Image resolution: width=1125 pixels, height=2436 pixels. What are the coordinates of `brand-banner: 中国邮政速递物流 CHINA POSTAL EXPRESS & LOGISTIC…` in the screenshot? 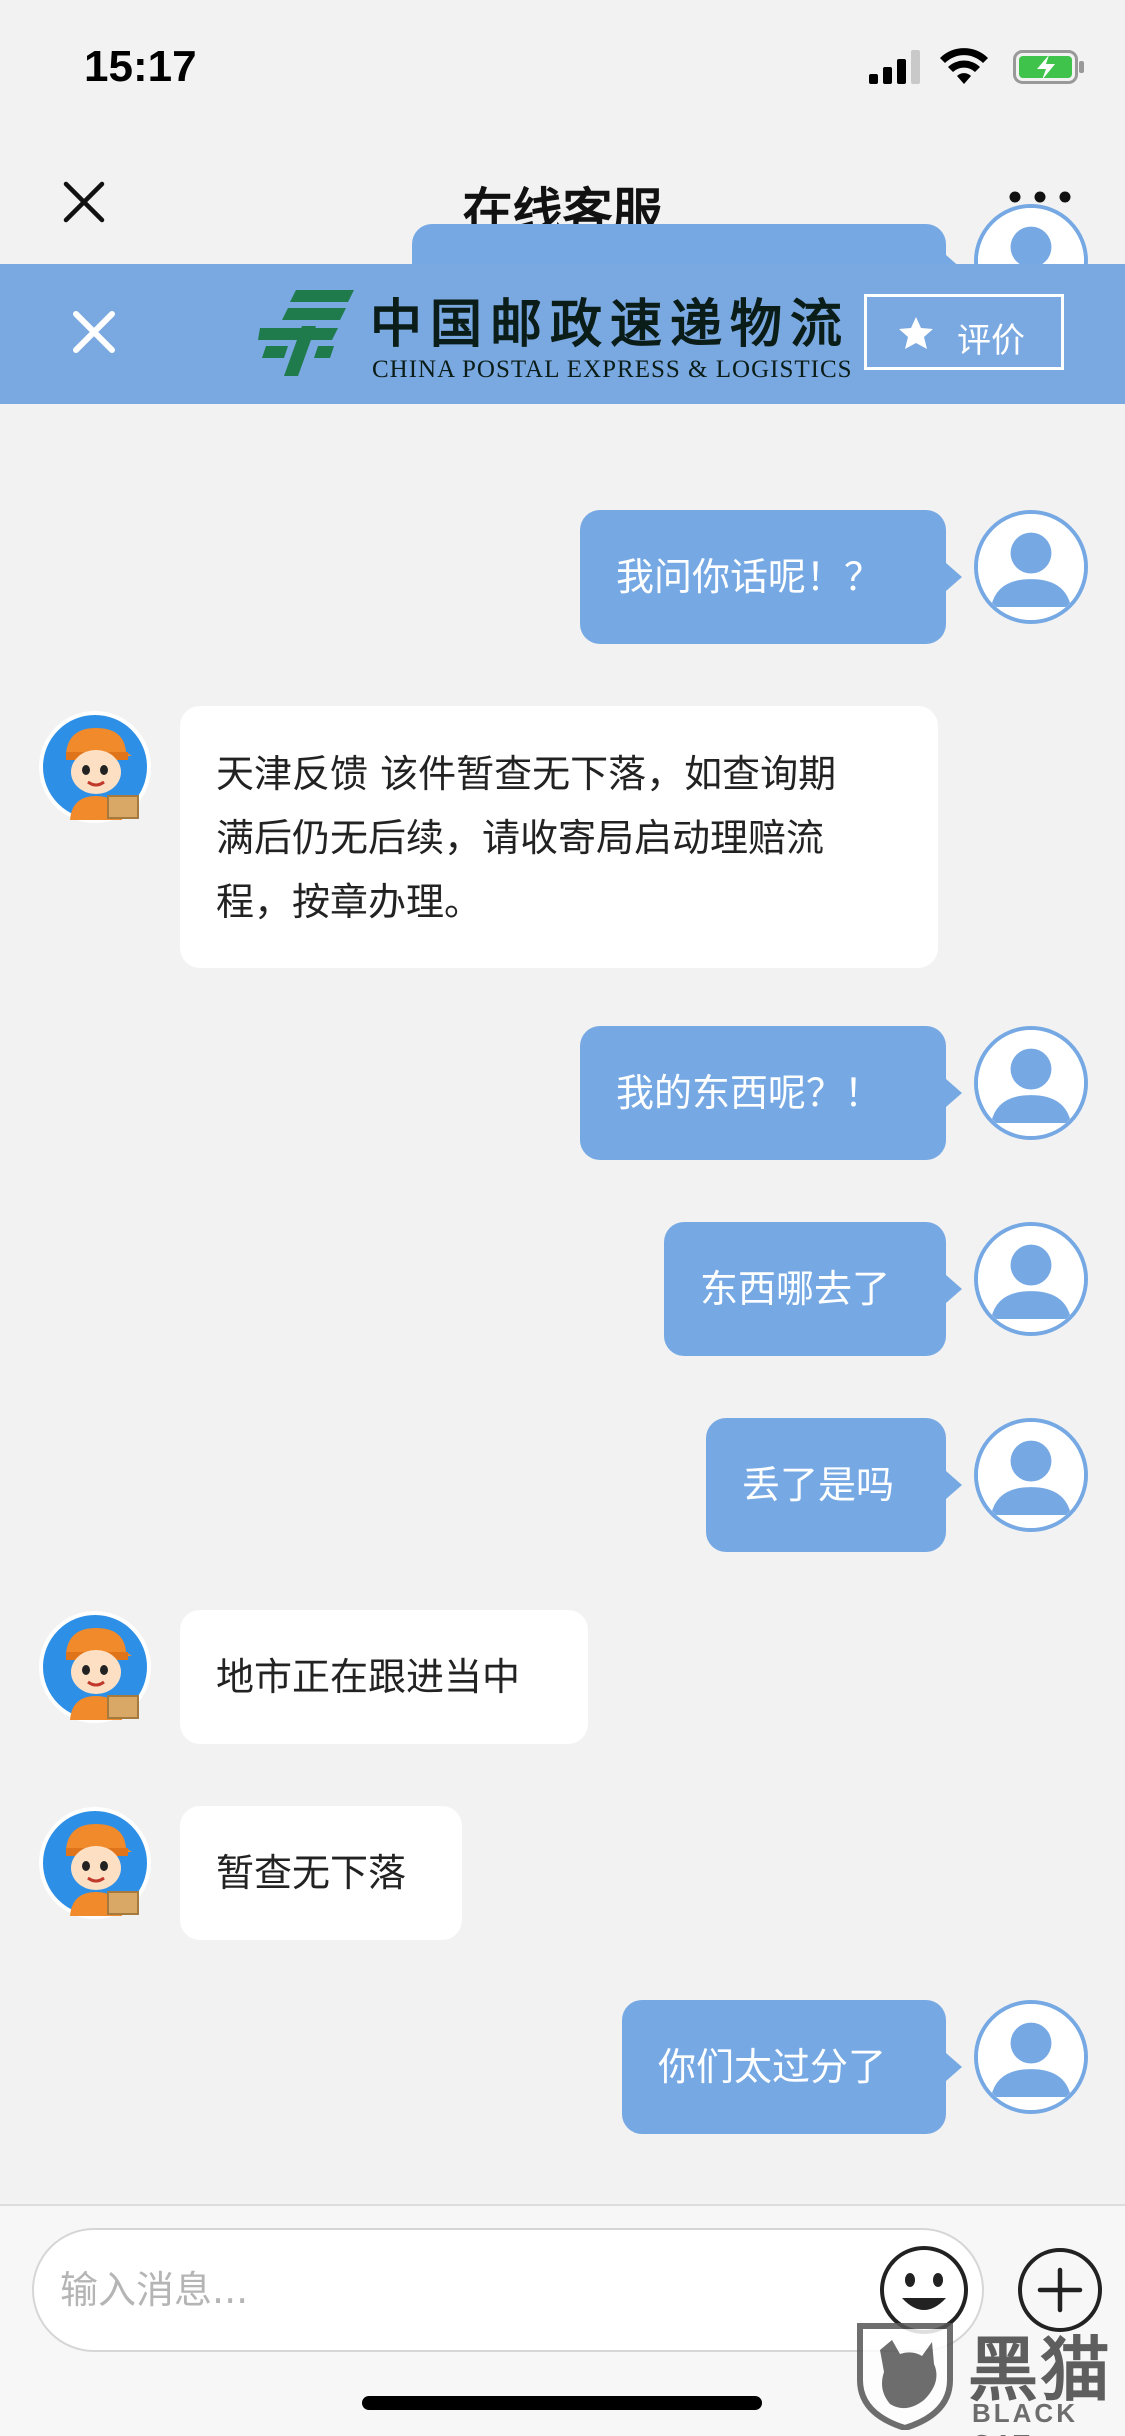 It's located at (562, 334).